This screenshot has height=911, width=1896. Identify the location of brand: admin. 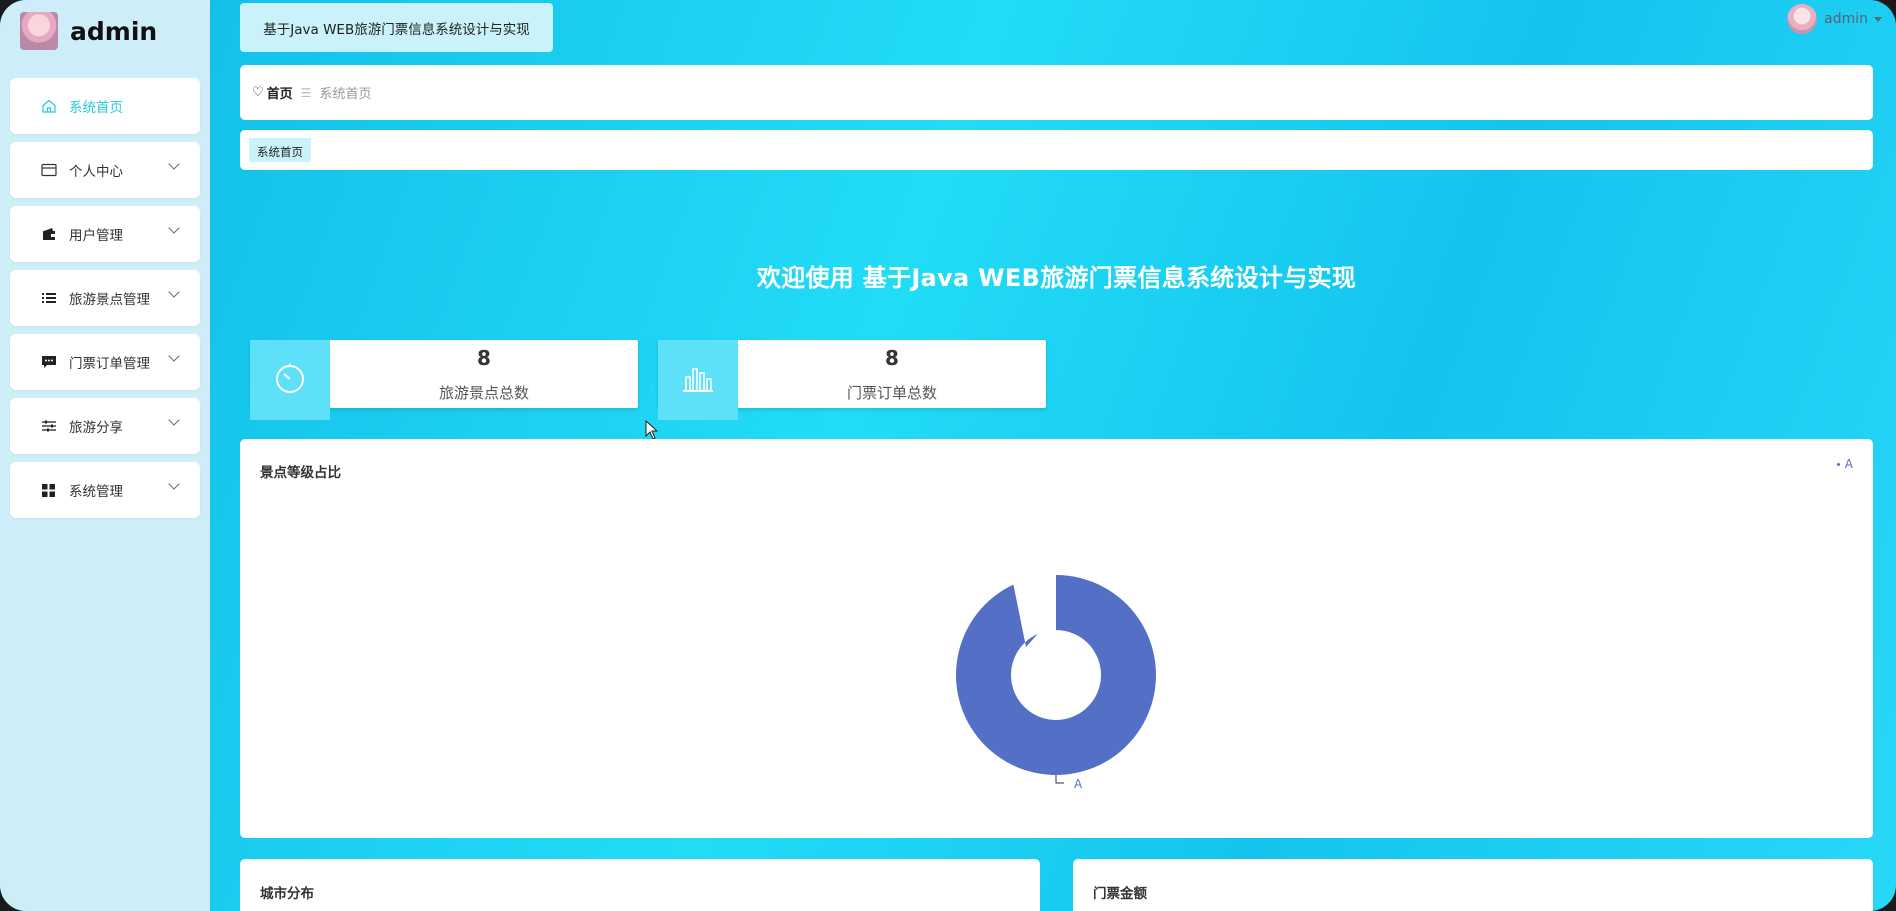
(88, 31).